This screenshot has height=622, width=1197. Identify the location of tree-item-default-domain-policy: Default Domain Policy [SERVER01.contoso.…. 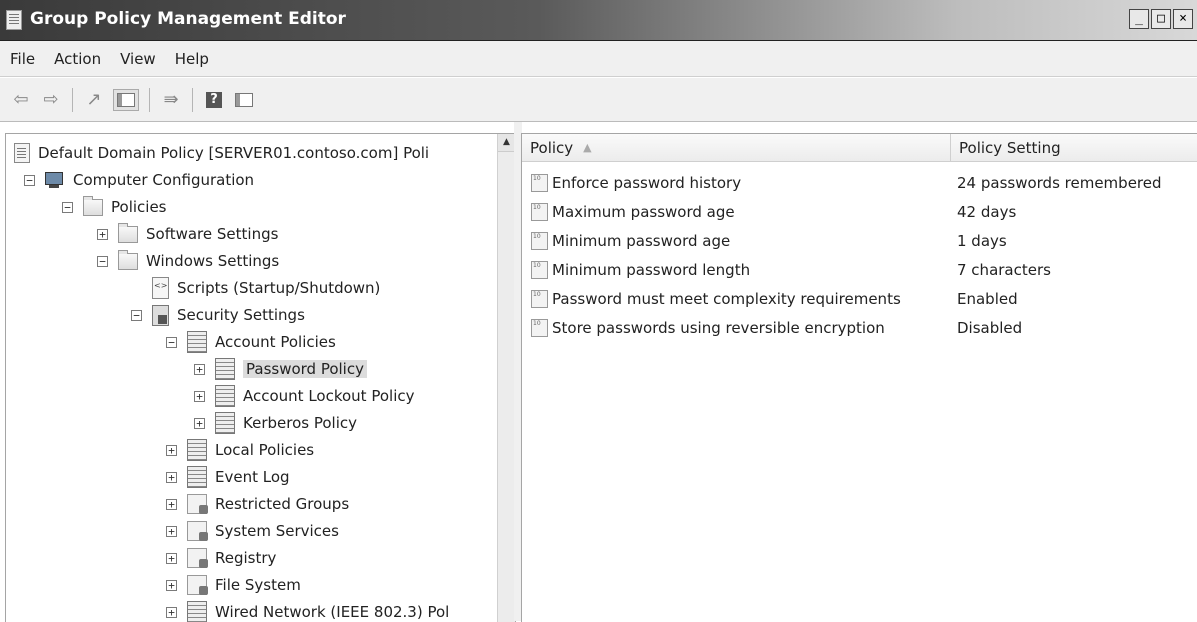
(221, 153).